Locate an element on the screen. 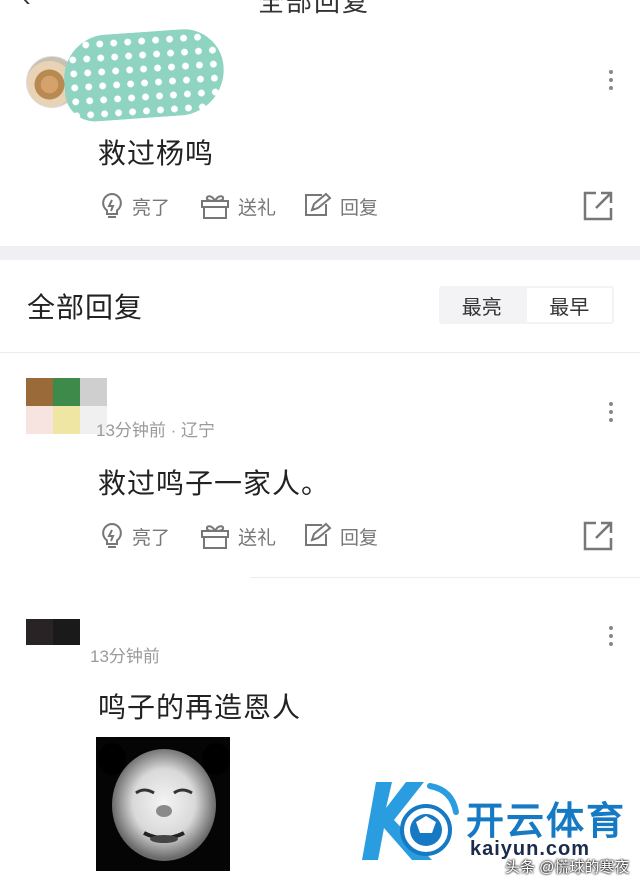 The height and width of the screenshot is (885, 640). reply-text: 鸣子的再造恩人 is located at coordinates (200, 707).